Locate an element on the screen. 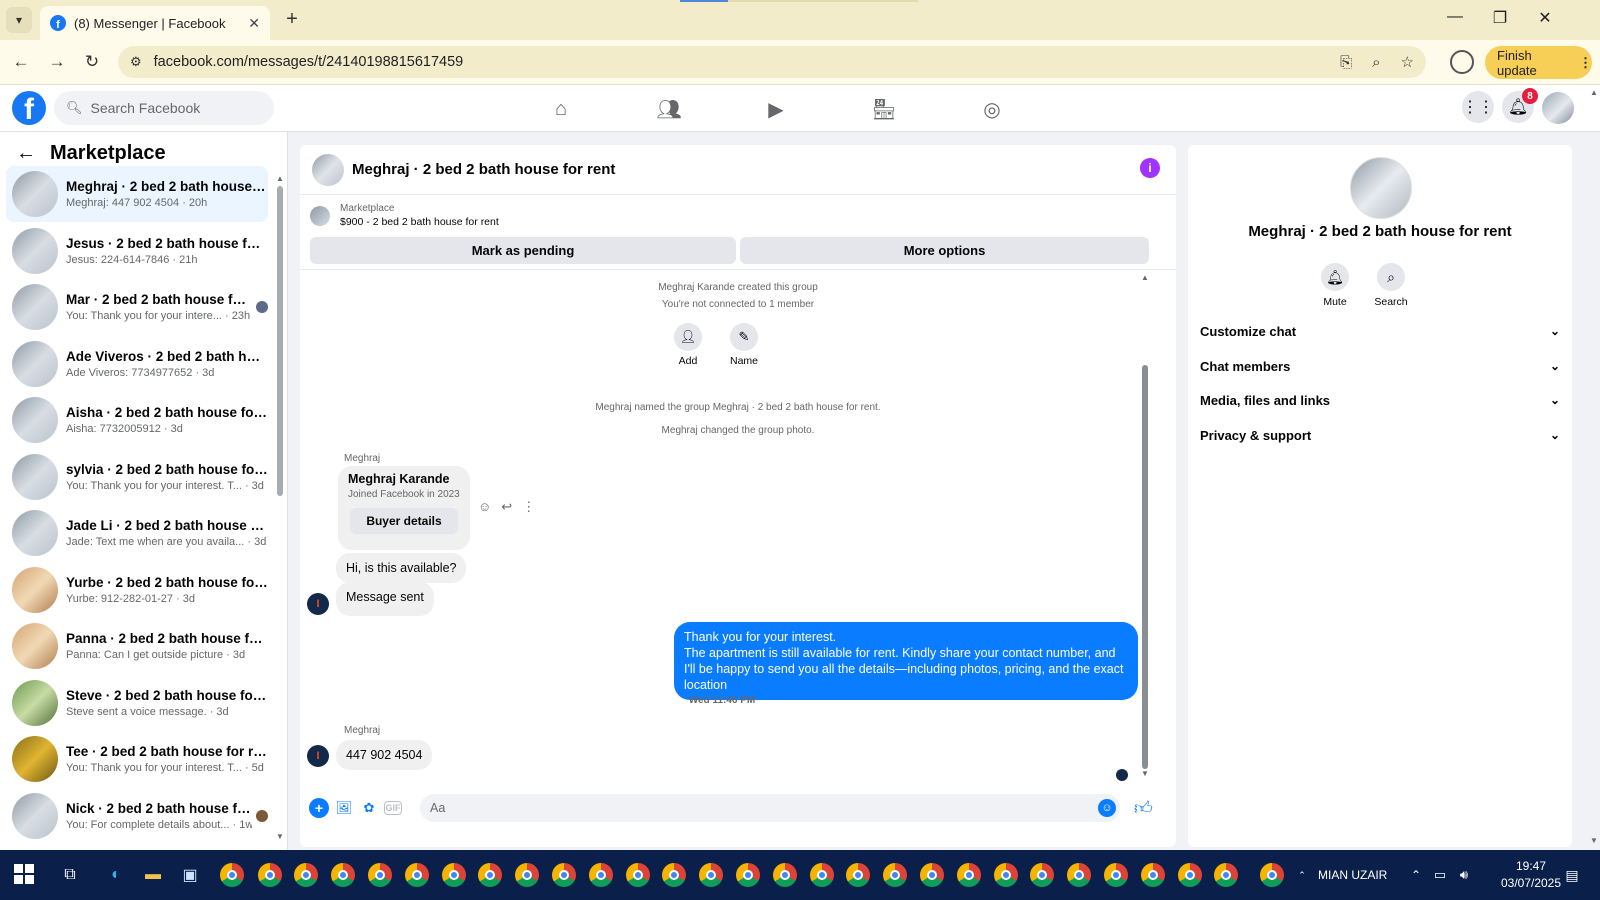  menu-grid-icon: ⋮⋮ is located at coordinates (1478, 107).